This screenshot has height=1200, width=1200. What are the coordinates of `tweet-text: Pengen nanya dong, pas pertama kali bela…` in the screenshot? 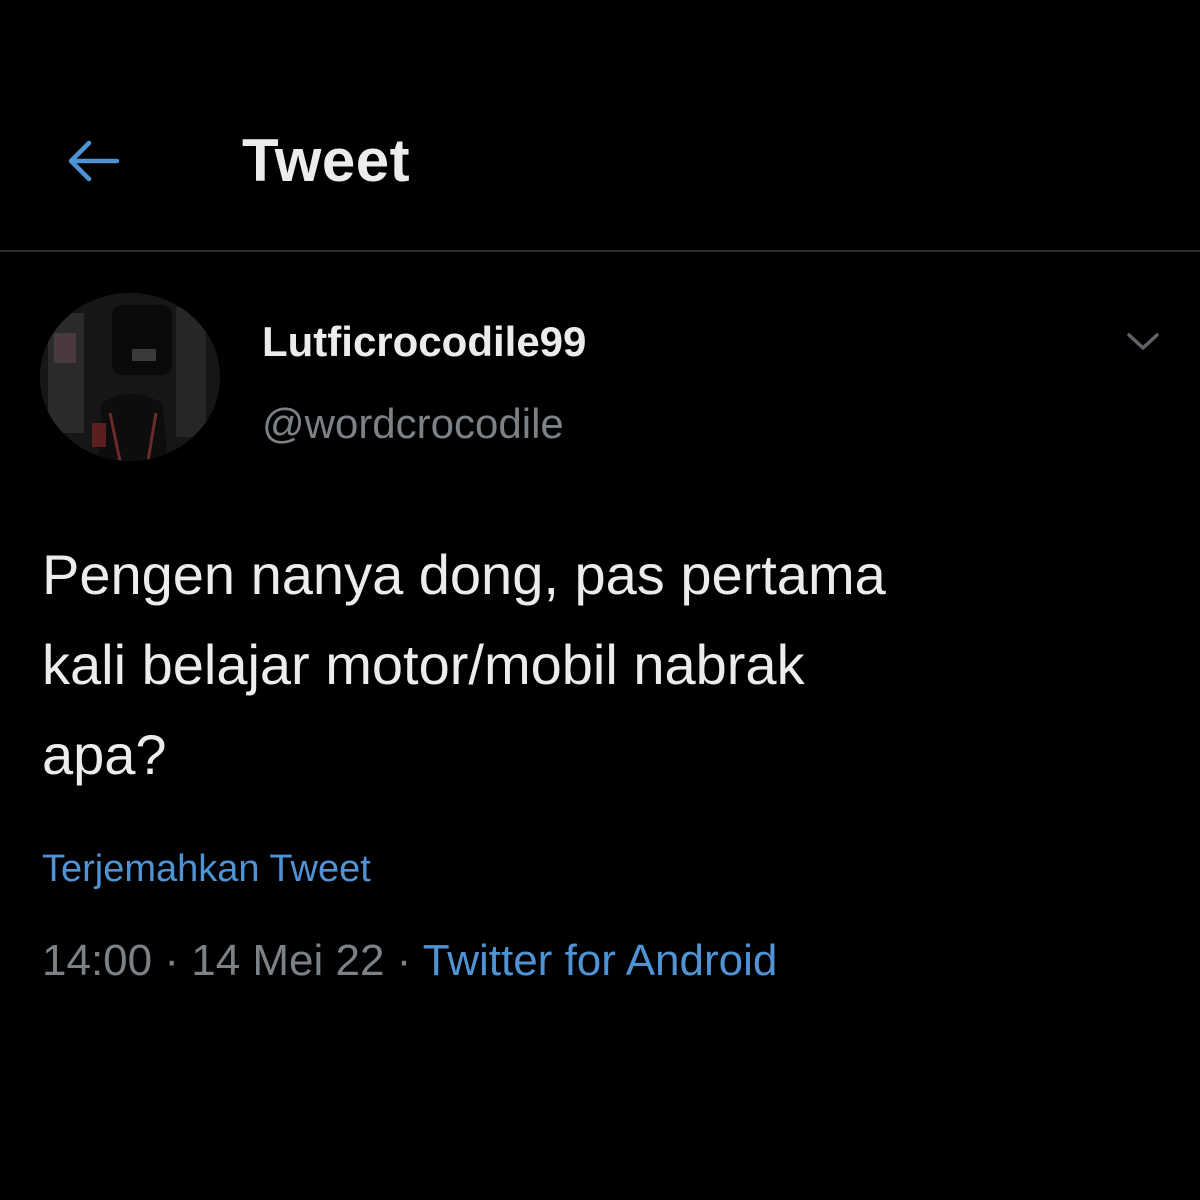 It's located at (464, 664).